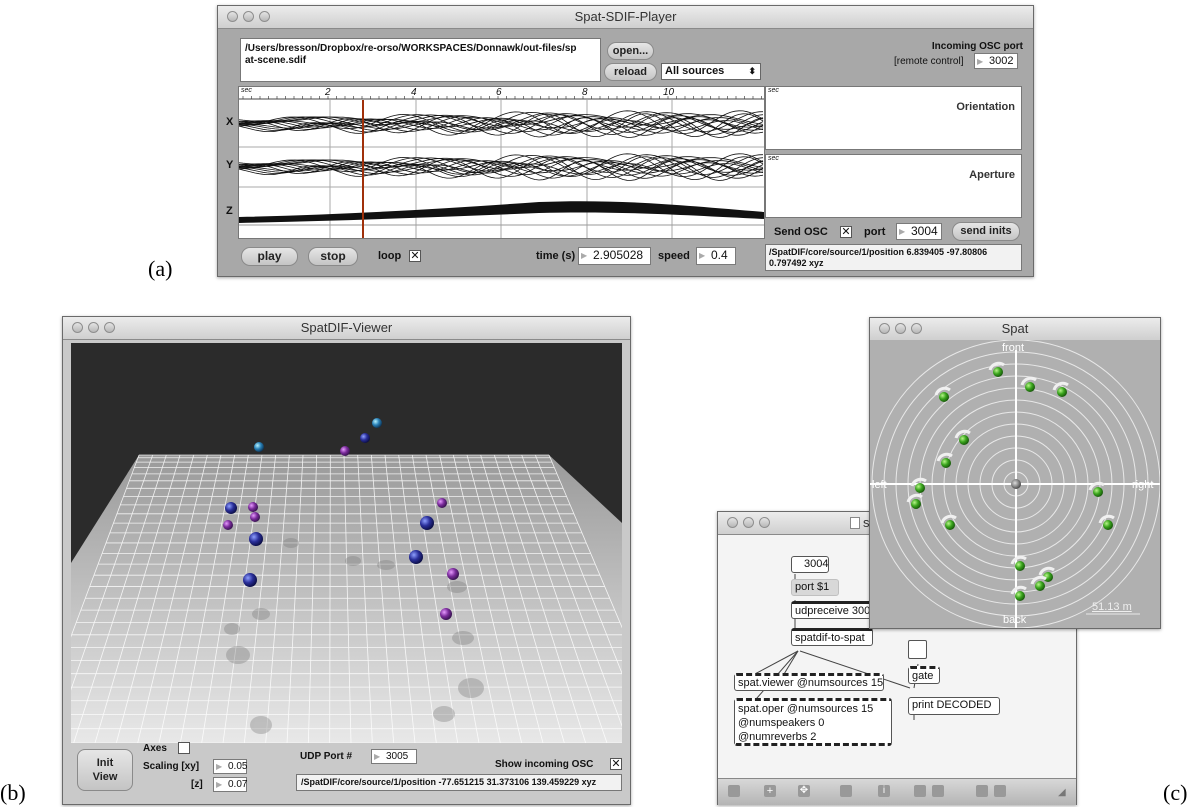 Image resolution: width=1195 pixels, height=807 pixels. Describe the element at coordinates (764, 522) in the screenshot. I see `zoom-icon` at that location.